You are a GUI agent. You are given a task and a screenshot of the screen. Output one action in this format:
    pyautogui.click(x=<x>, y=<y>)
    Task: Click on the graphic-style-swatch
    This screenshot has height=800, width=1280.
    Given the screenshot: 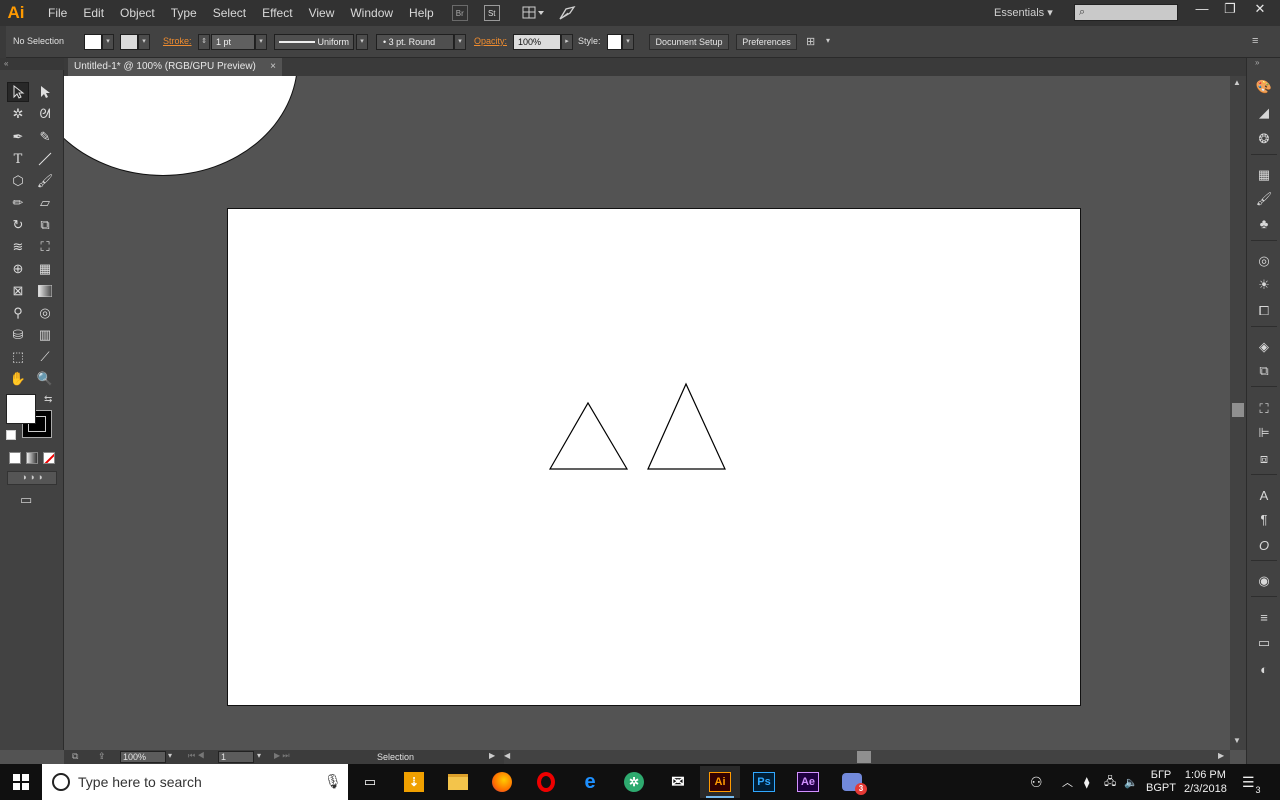 What is the action you would take?
    pyautogui.click(x=614, y=42)
    